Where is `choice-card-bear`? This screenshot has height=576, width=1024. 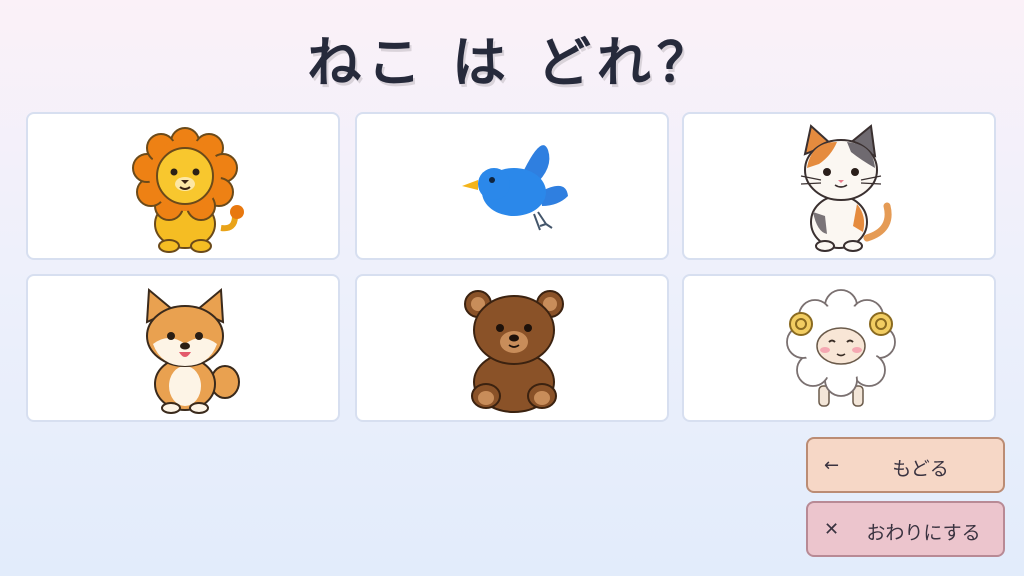
choice-card-bear is located at coordinates (512, 348).